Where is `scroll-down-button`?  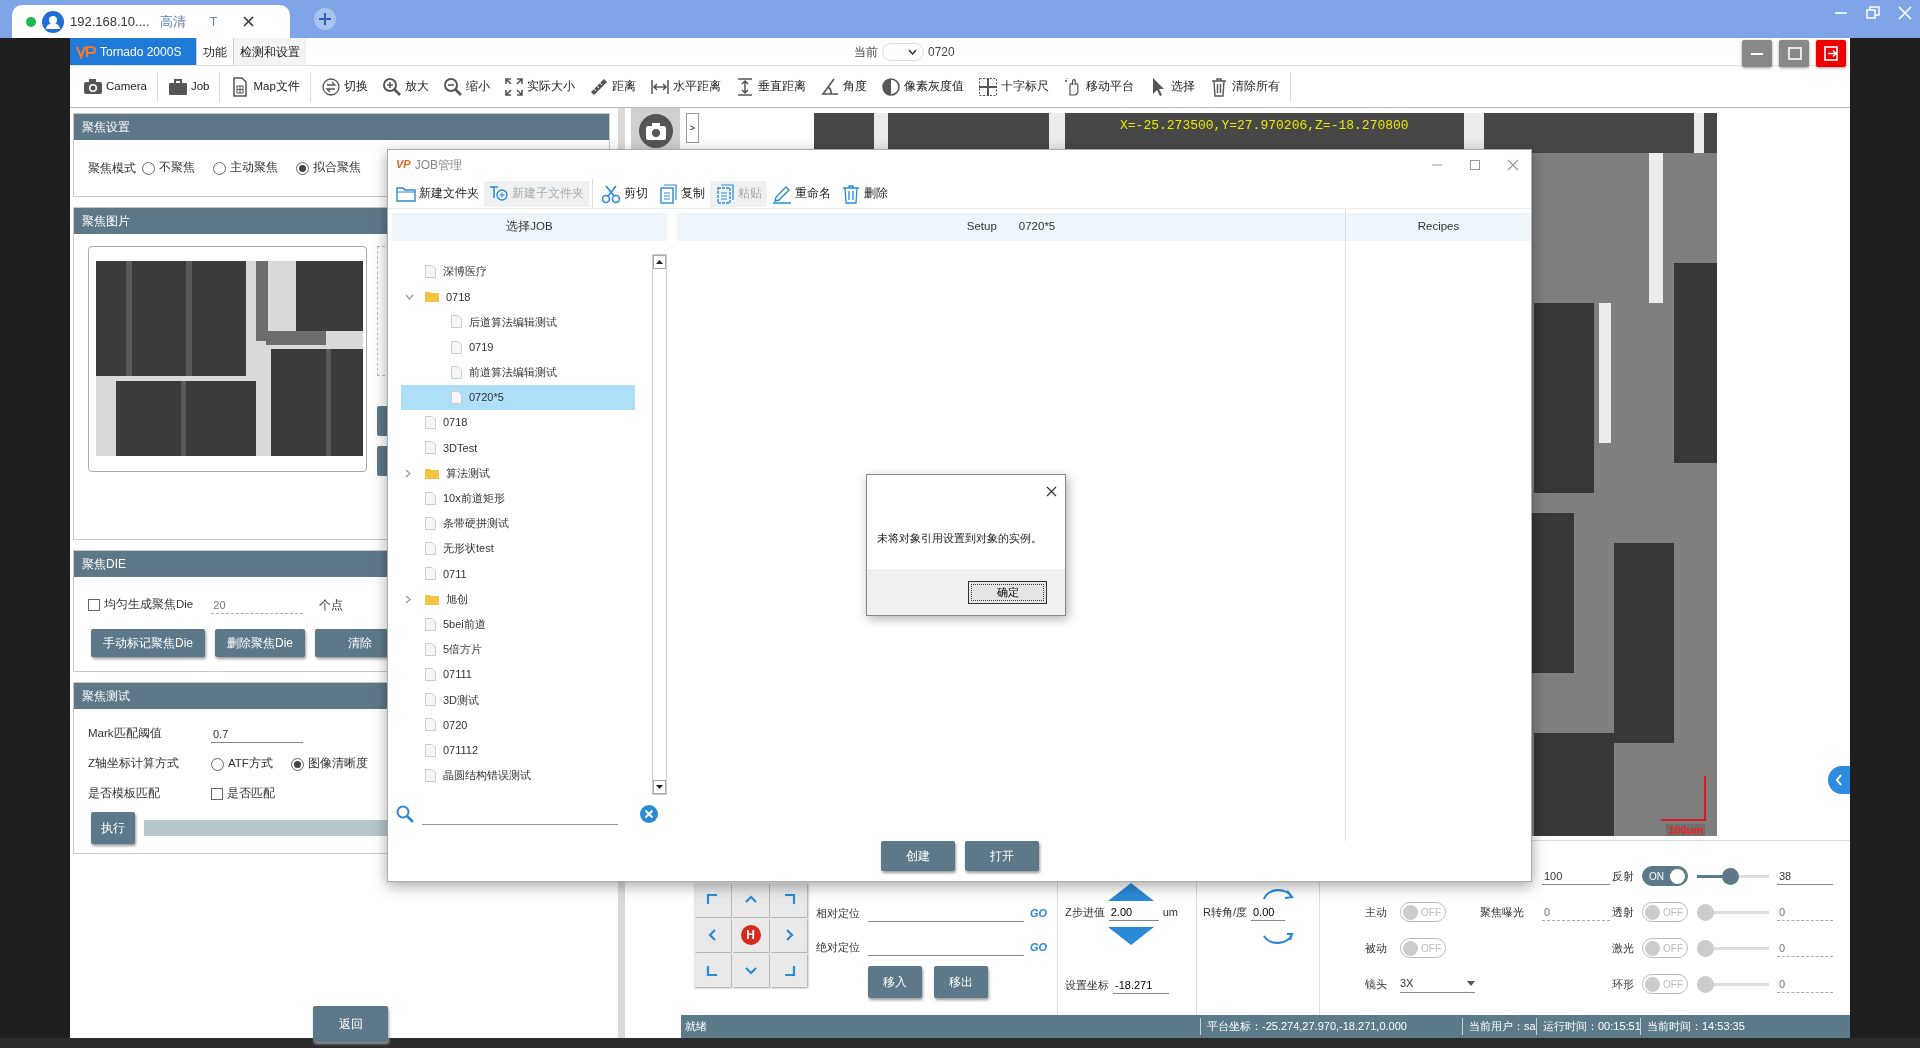 scroll-down-button is located at coordinates (659, 787).